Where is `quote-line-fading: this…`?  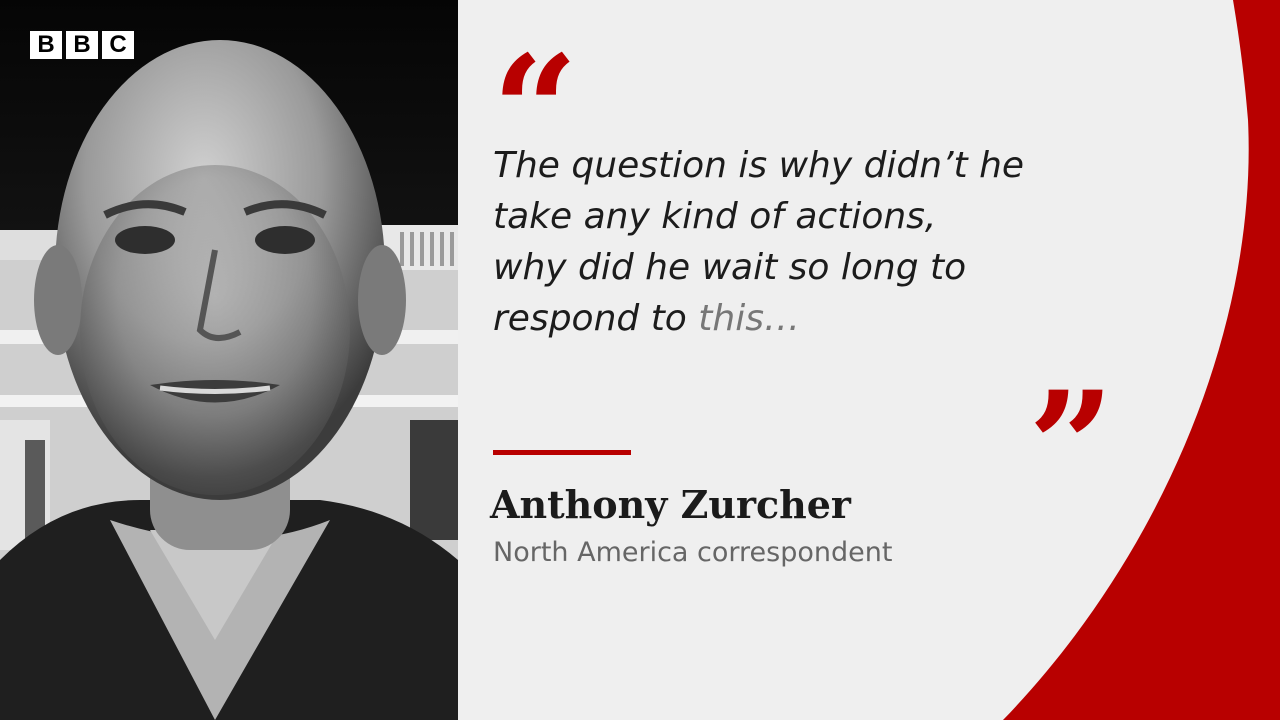 quote-line-fading: this… is located at coordinates (749, 318).